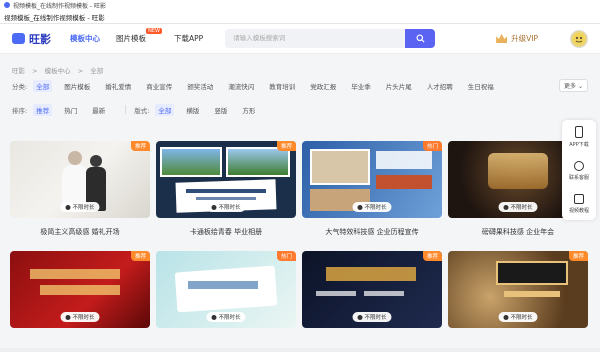 Image resolution: width=600 pixels, height=352 pixels. I want to click on breadcrumb-current: 全部, so click(97, 71).